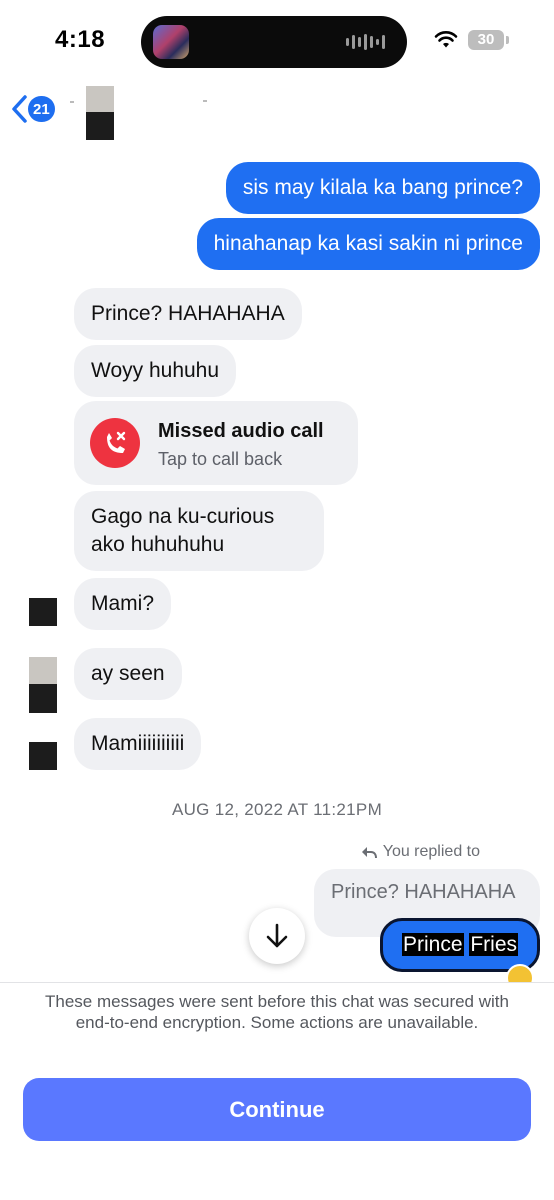 This screenshot has height=1200, width=554. I want to click on scroll-to-bottom-button, so click(277, 936).